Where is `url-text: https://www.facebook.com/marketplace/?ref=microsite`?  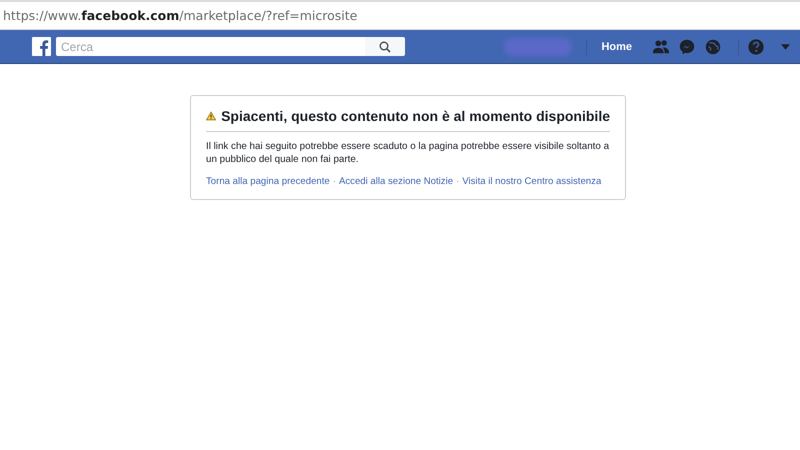 url-text: https://www.facebook.com/marketplace/?ref=microsite is located at coordinates (180, 15).